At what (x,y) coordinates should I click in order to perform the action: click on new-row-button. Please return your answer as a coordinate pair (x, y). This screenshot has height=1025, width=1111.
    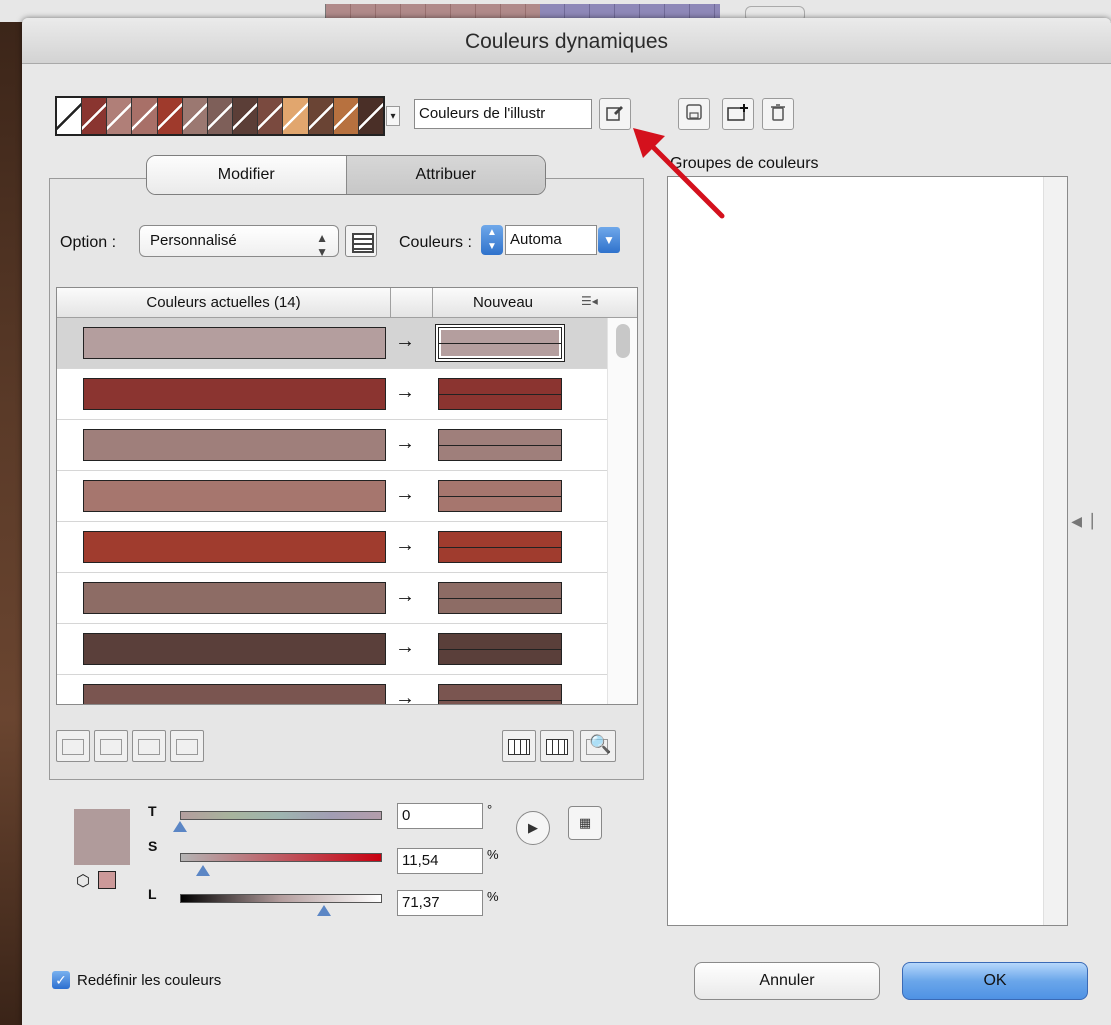
    Looking at the image, I should click on (187, 746).